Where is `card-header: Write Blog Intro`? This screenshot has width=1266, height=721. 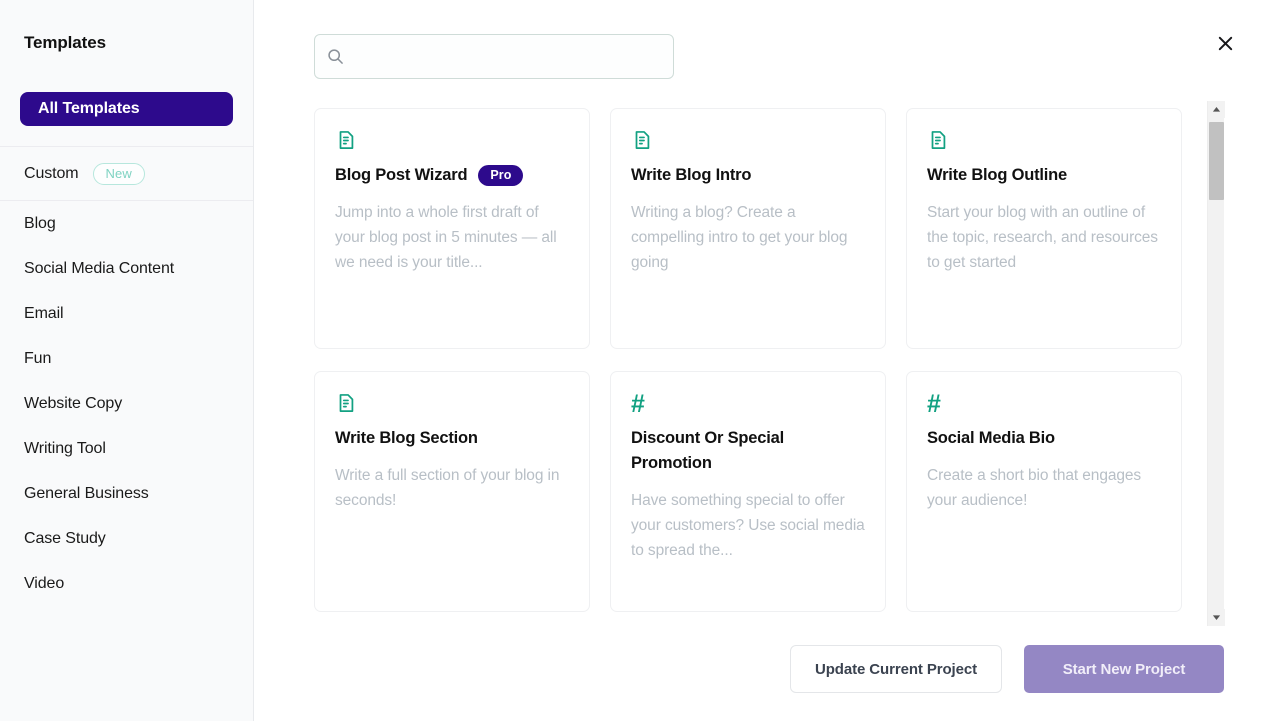 card-header: Write Blog Intro is located at coordinates (748, 175).